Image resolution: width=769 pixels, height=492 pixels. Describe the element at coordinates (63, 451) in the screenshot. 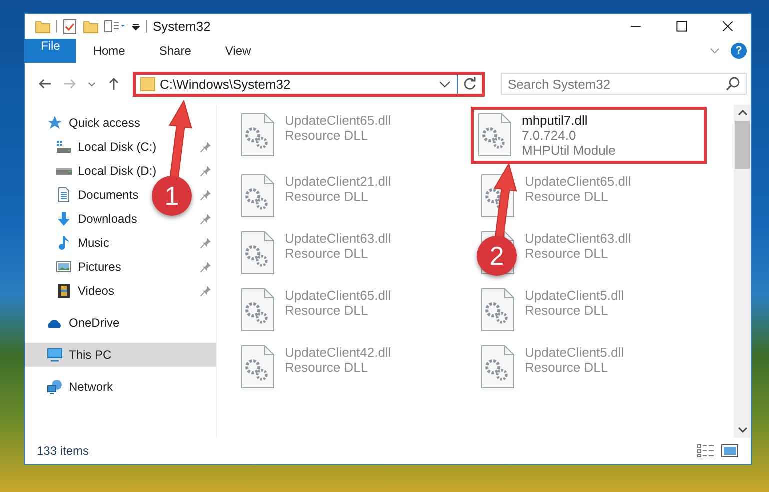

I see `item-count: 133 items` at that location.